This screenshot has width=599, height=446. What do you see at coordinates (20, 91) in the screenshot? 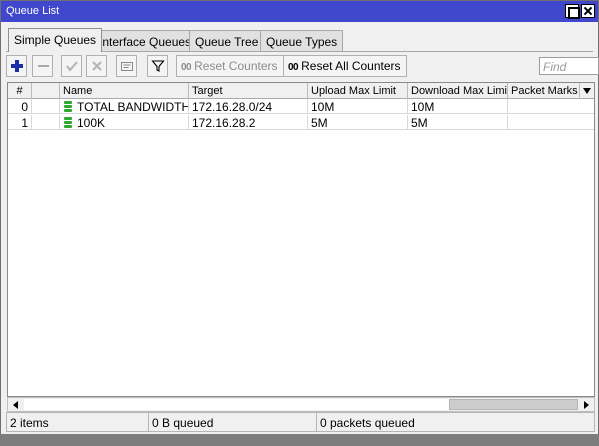
I see `column-header-index: #` at bounding box center [20, 91].